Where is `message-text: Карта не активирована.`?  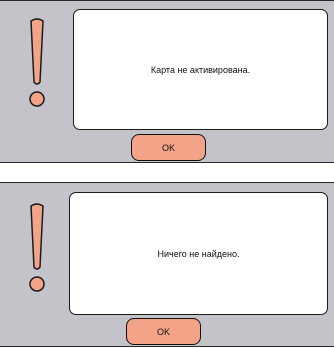
message-text: Карта не активирована. is located at coordinates (200, 69).